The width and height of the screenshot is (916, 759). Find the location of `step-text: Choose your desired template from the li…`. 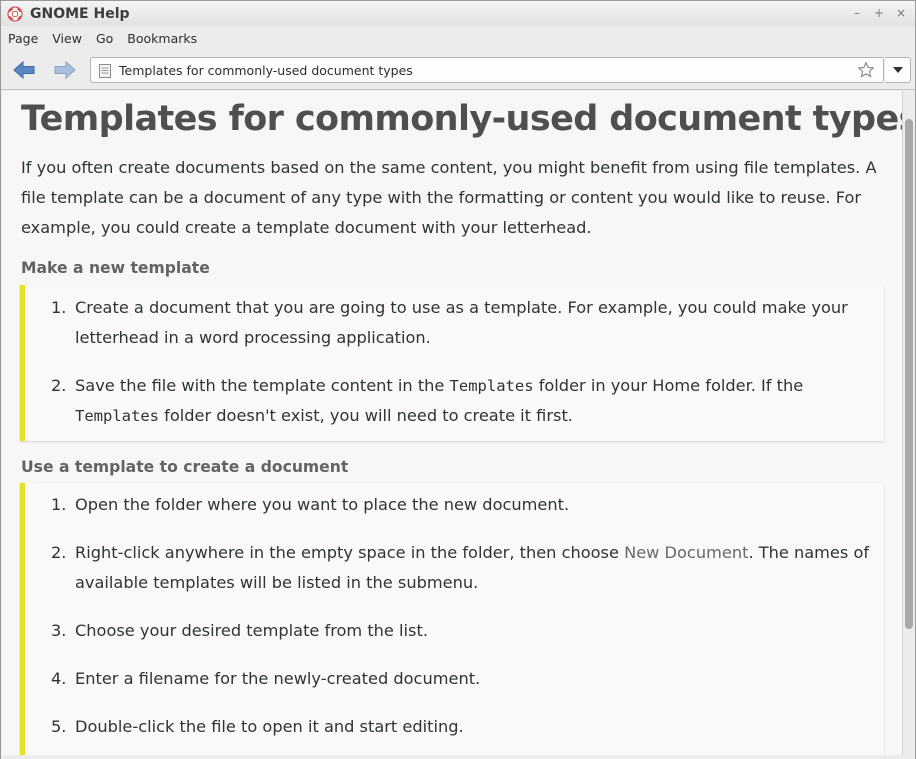

step-text: Choose your desired template from the li… is located at coordinates (251, 630).